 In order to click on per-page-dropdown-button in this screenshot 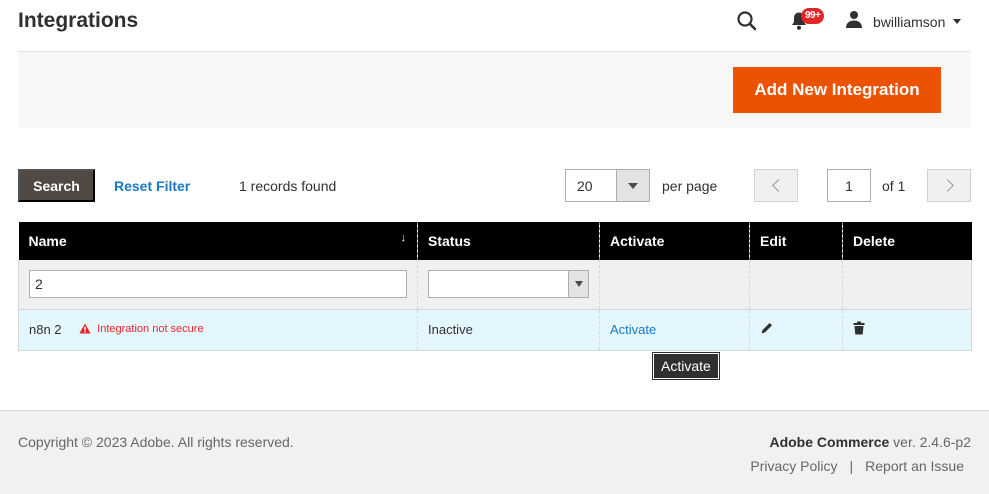, I will do `click(632, 185)`.